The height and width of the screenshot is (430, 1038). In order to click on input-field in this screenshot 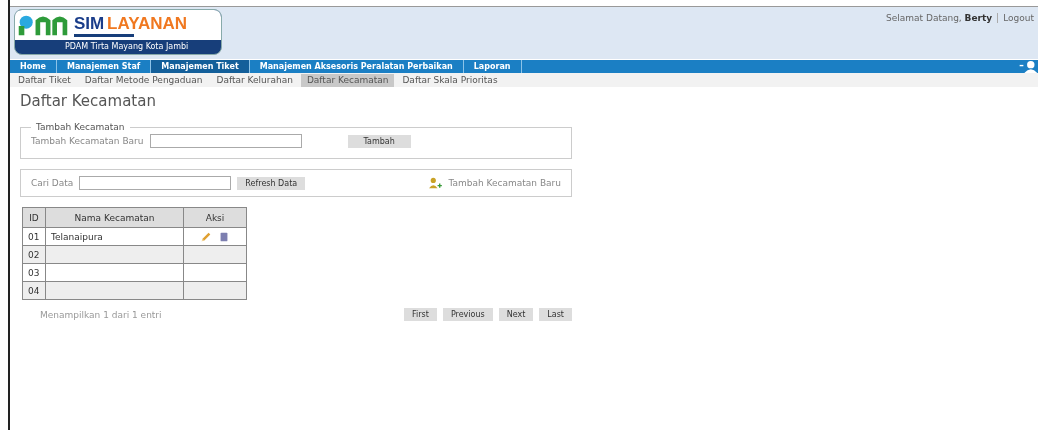, I will do `click(225, 141)`.